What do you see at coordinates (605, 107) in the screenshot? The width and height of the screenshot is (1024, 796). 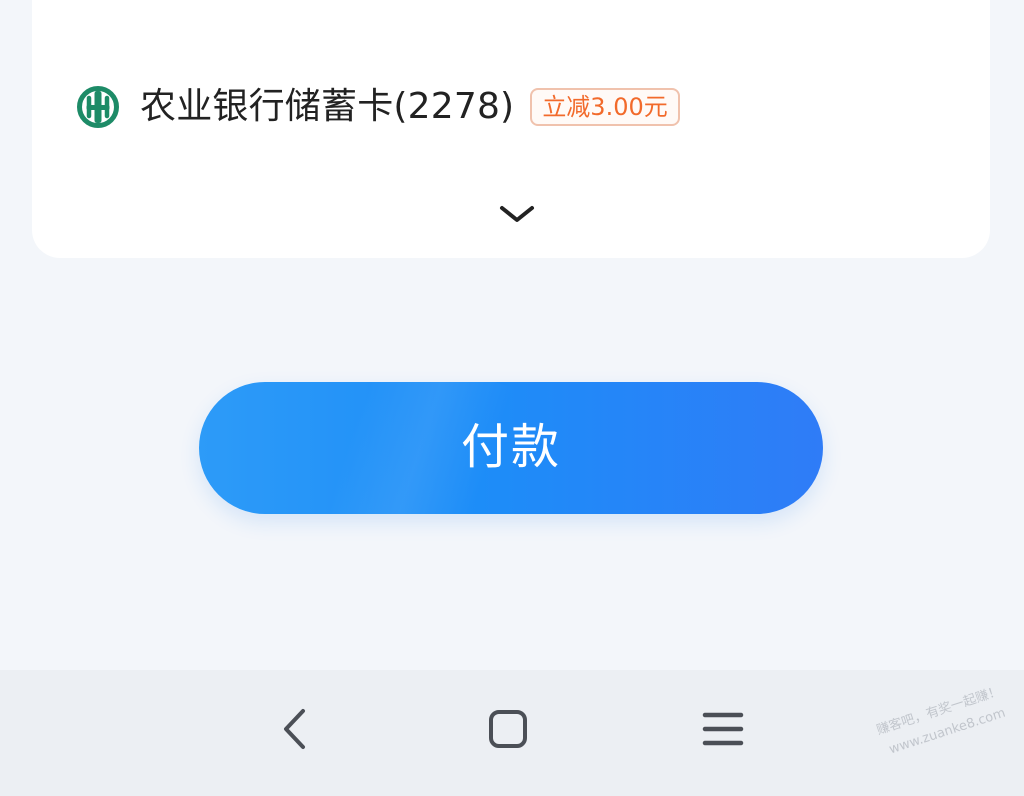 I see `discount-badge: 立减3.00元` at bounding box center [605, 107].